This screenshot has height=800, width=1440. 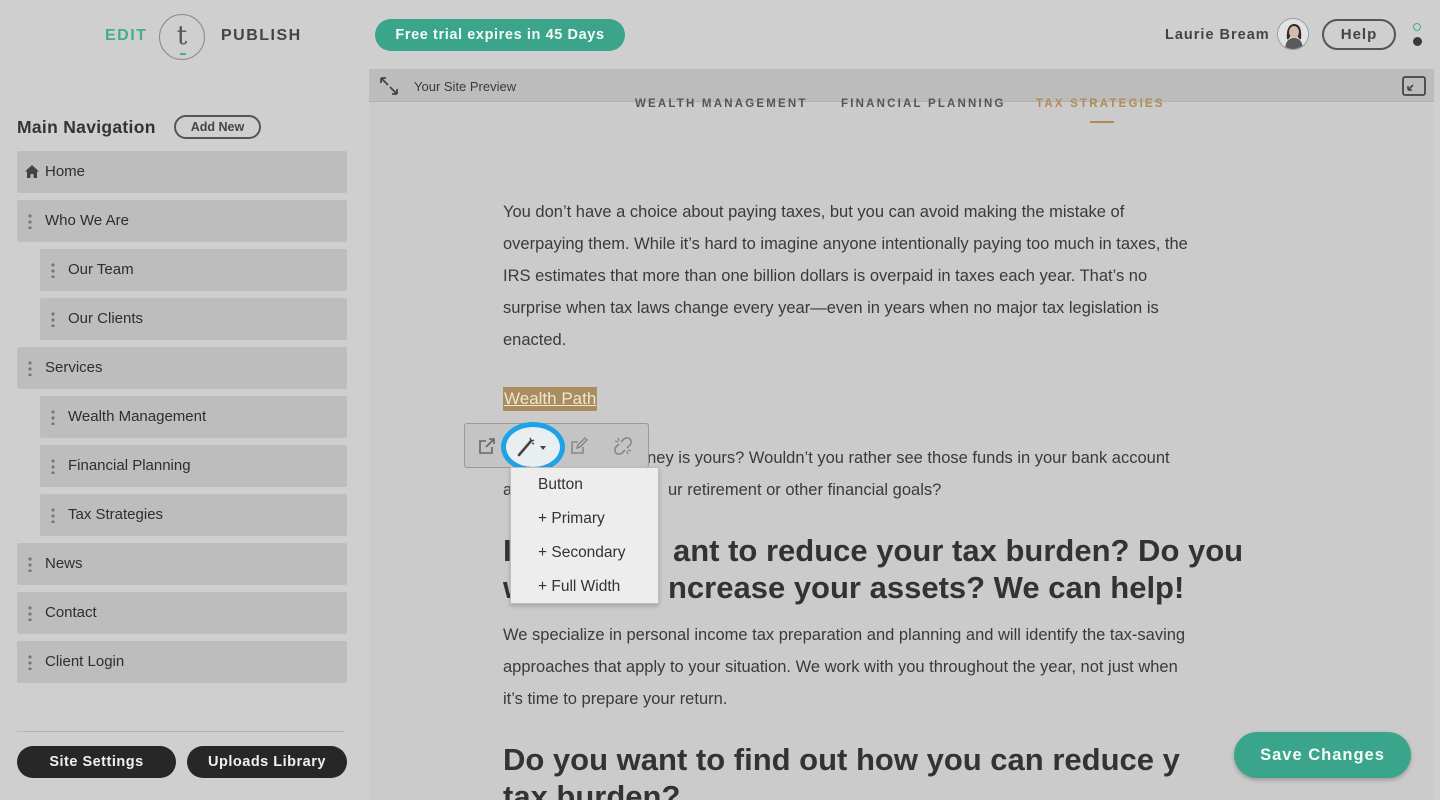 What do you see at coordinates (1217, 35) in the screenshot?
I see `user-name: Laurie Bream` at bounding box center [1217, 35].